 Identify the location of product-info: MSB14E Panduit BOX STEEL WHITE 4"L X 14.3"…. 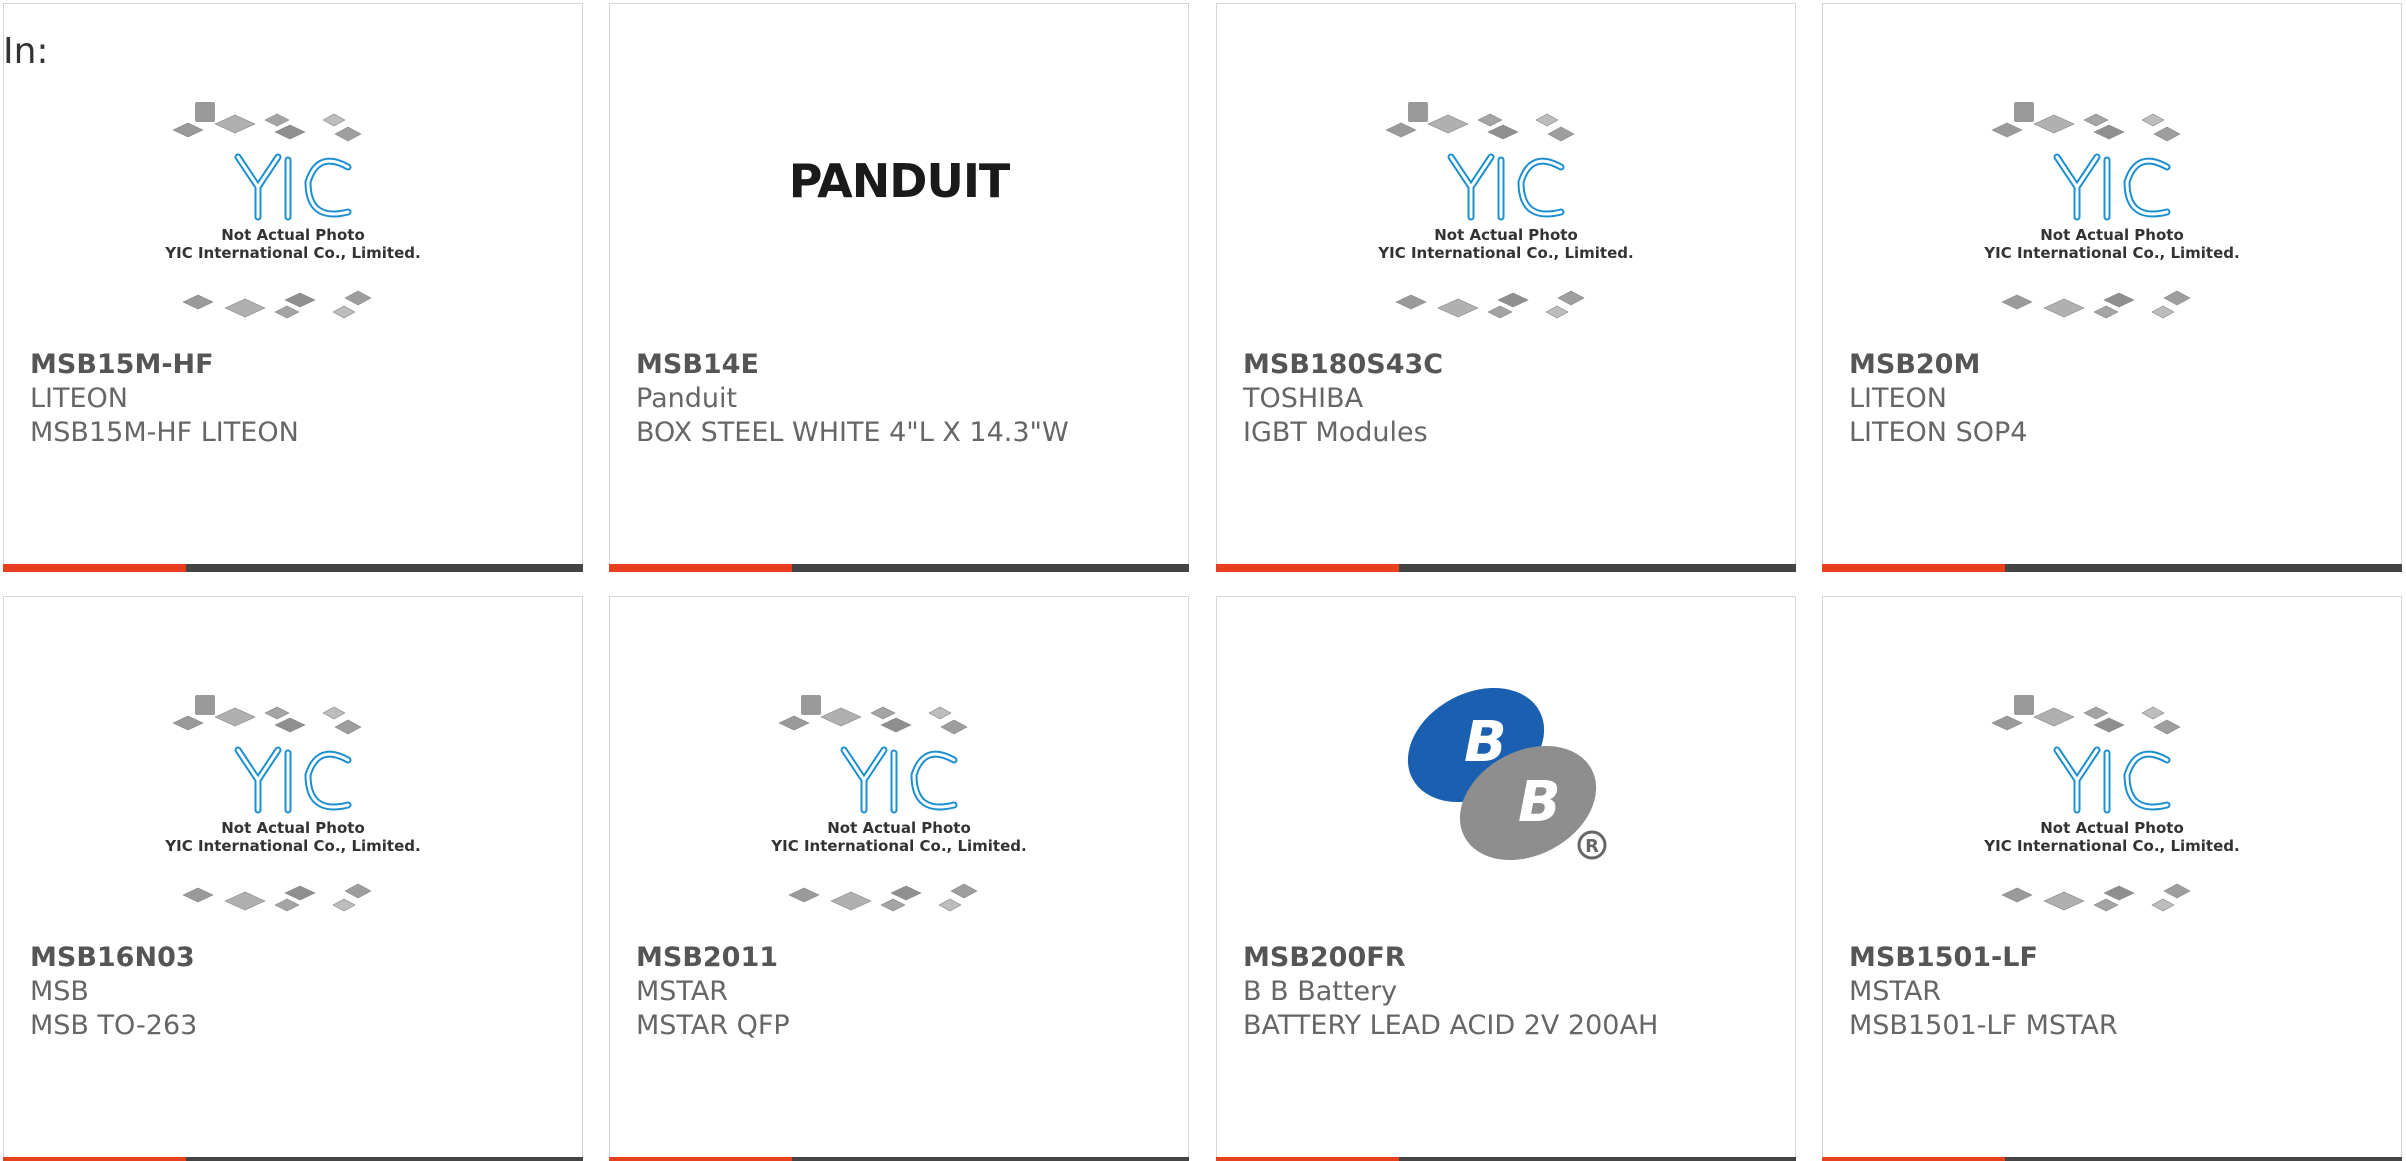
(902, 399).